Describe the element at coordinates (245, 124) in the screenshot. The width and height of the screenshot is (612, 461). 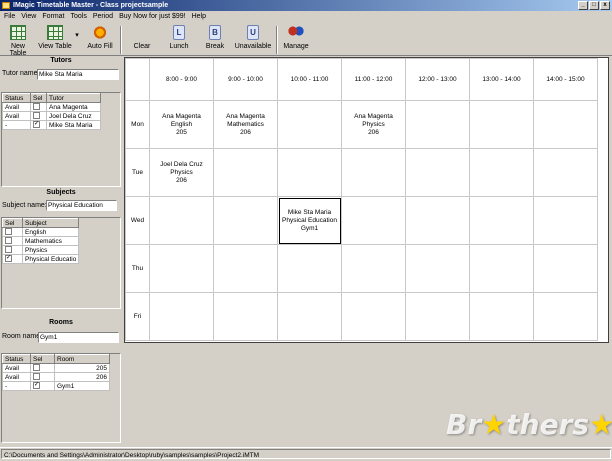
I see `timetable-cell: Ana Magenta Mathematics 206` at that location.